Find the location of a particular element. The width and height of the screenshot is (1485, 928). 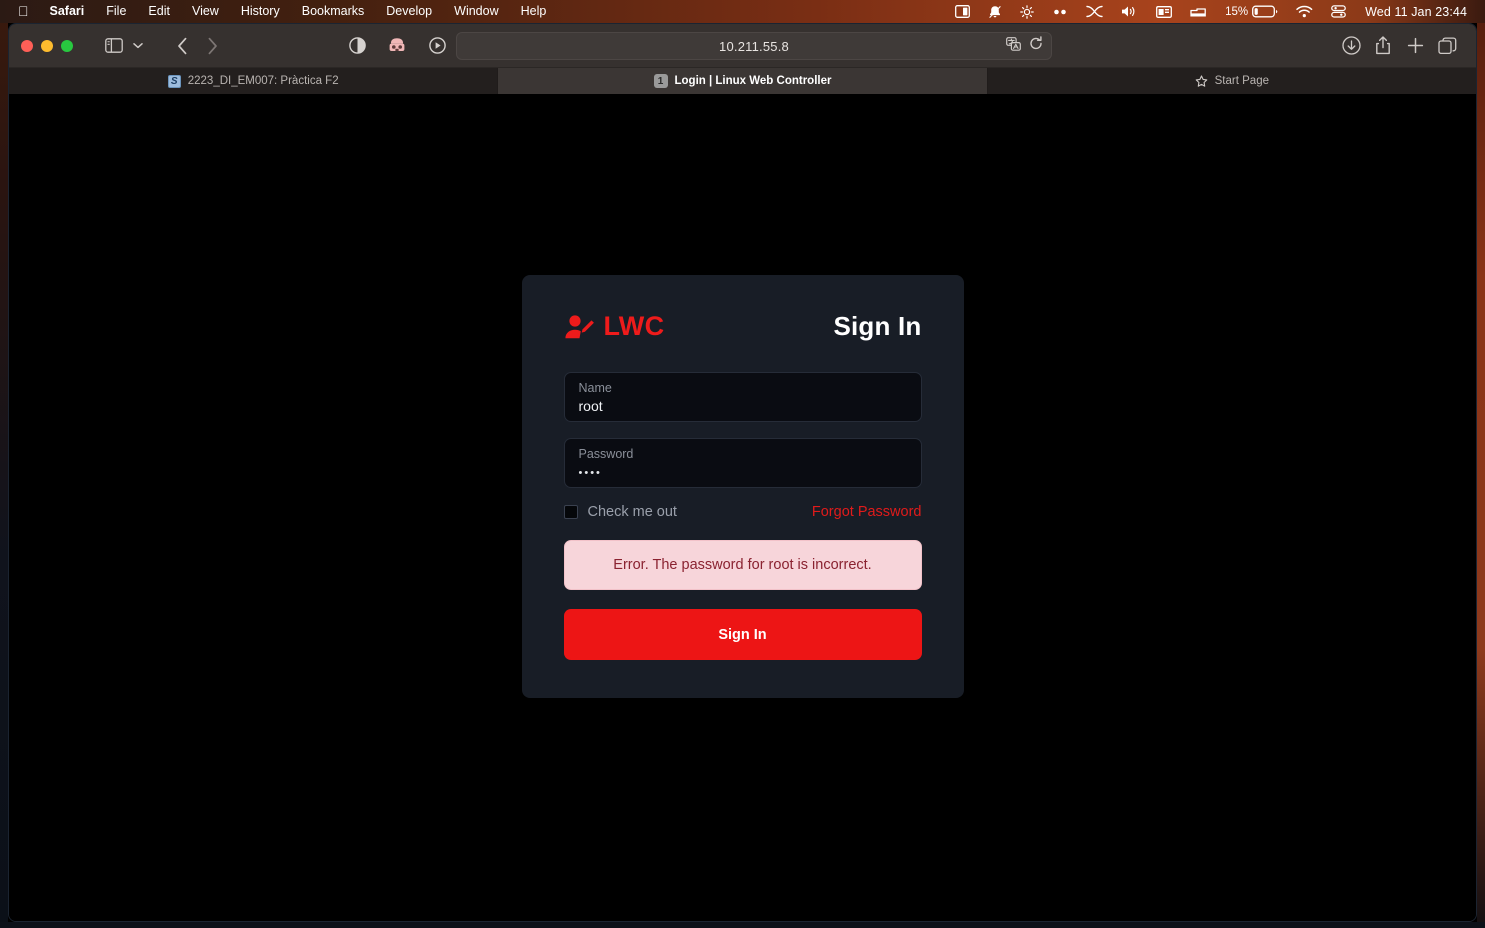

forgot-password-link: Forgot Password is located at coordinates (867, 512).